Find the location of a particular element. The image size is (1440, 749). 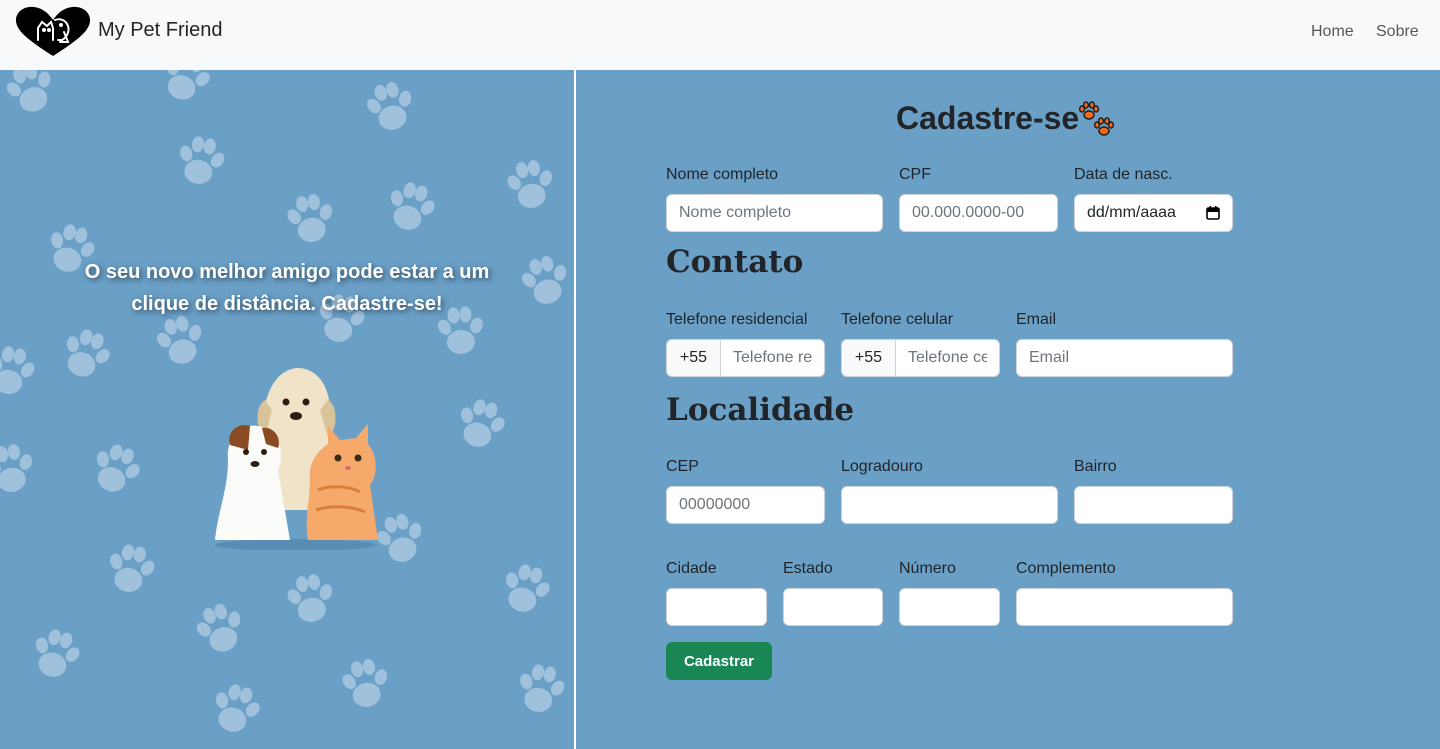

cep-label: CEP is located at coordinates (682, 466).